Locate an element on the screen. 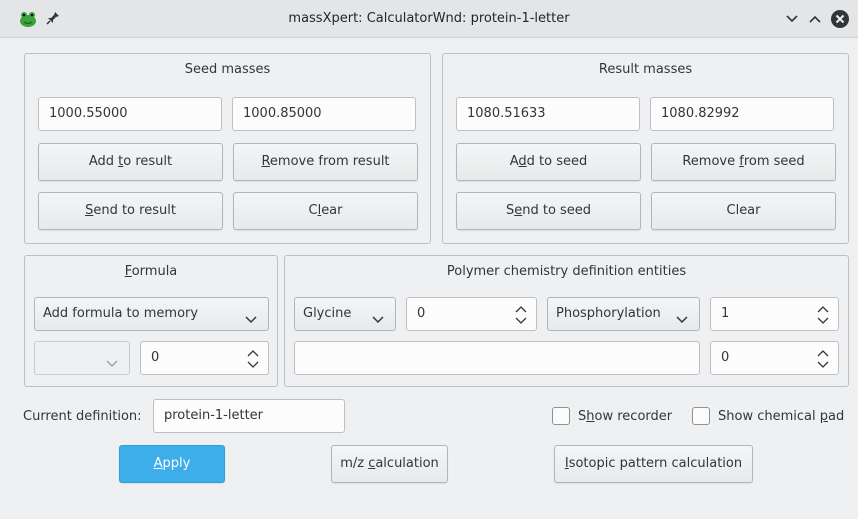 This screenshot has width=858, height=519. formula-title: Formula is located at coordinates (151, 271).